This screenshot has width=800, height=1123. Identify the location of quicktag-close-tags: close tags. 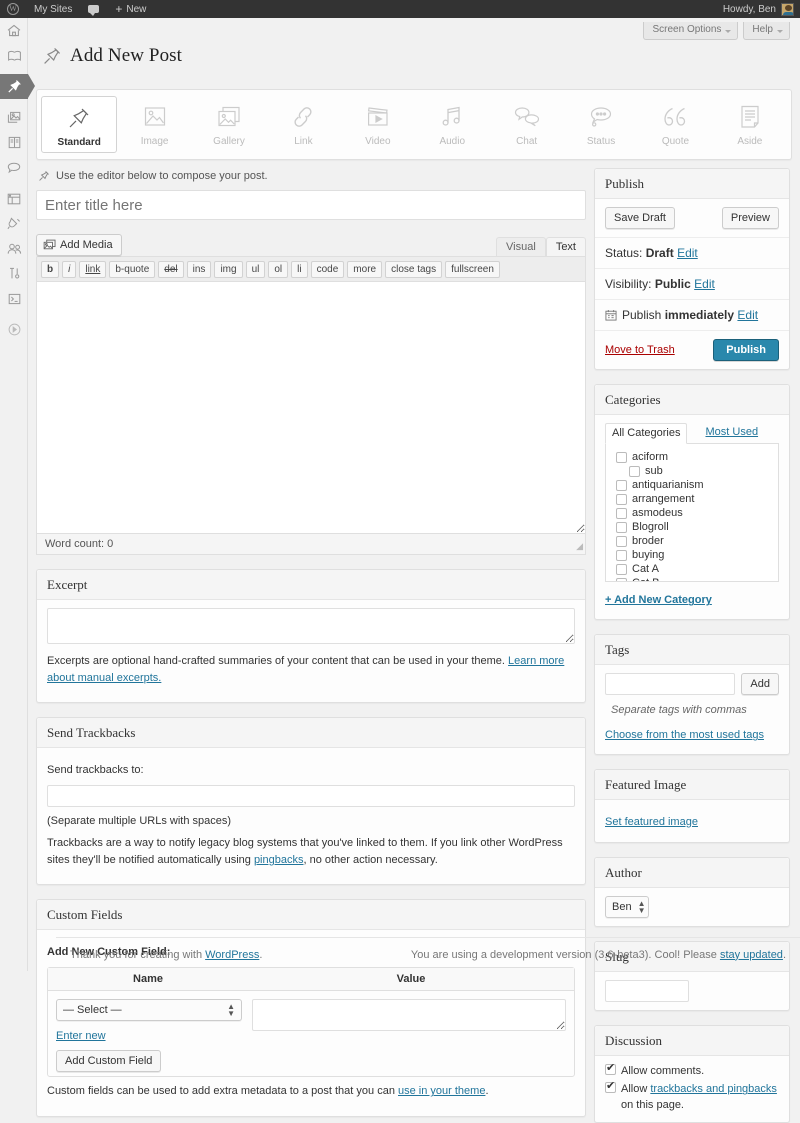
(414, 270).